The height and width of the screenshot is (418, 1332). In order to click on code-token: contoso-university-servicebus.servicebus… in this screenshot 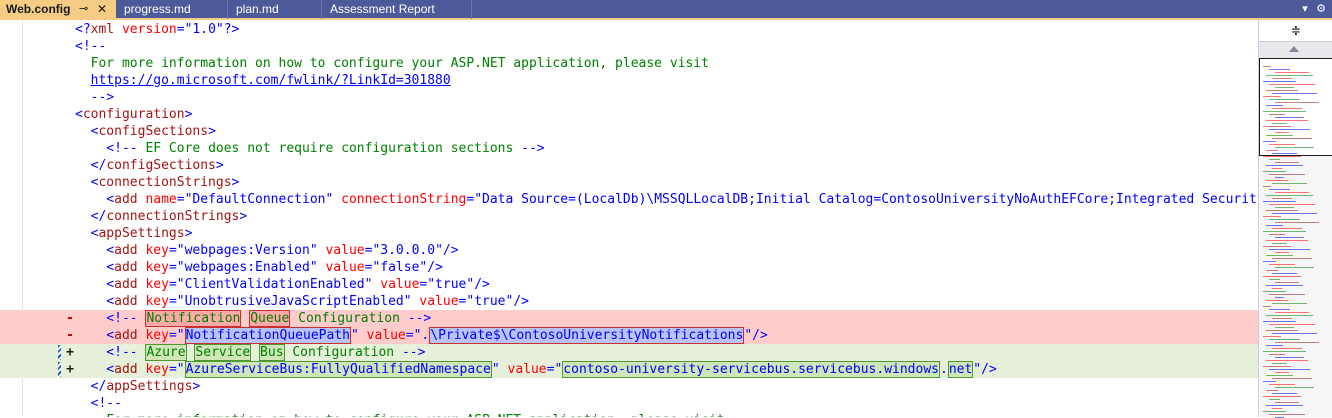, I will do `click(751, 369)`.